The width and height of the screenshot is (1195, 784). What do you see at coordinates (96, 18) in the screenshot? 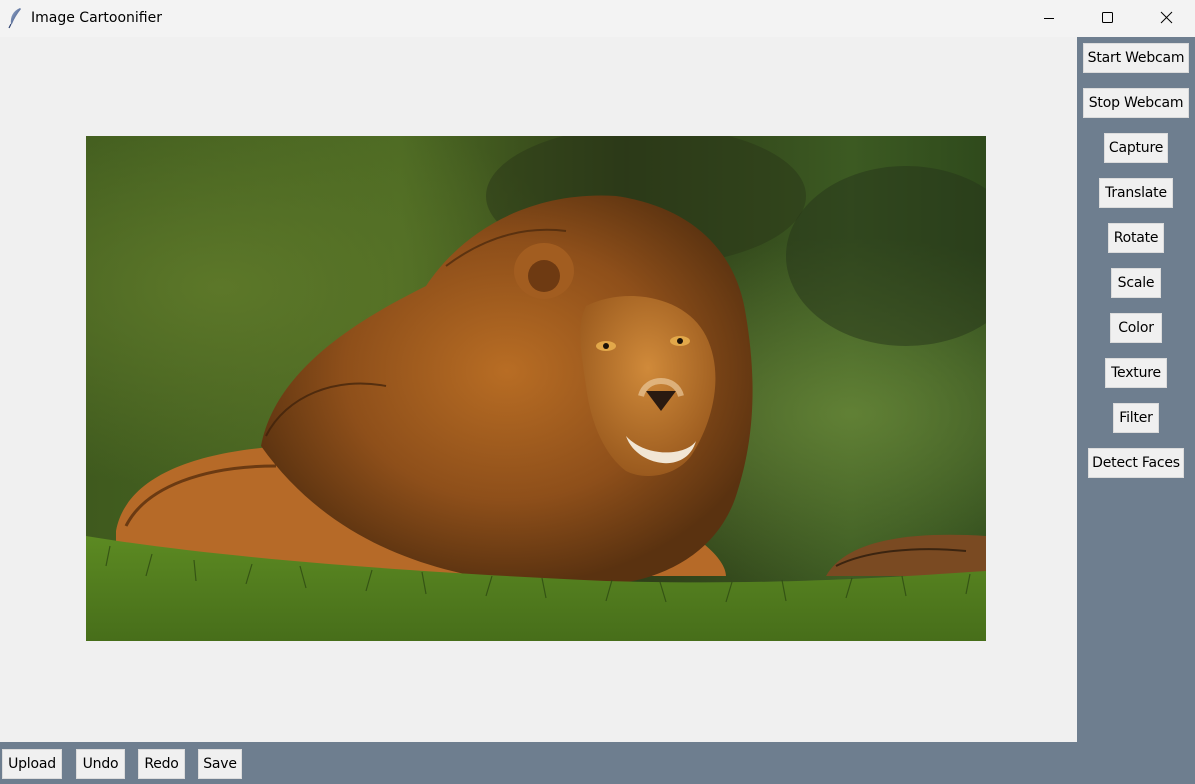
I see `window-title: Image Cartoonifier` at bounding box center [96, 18].